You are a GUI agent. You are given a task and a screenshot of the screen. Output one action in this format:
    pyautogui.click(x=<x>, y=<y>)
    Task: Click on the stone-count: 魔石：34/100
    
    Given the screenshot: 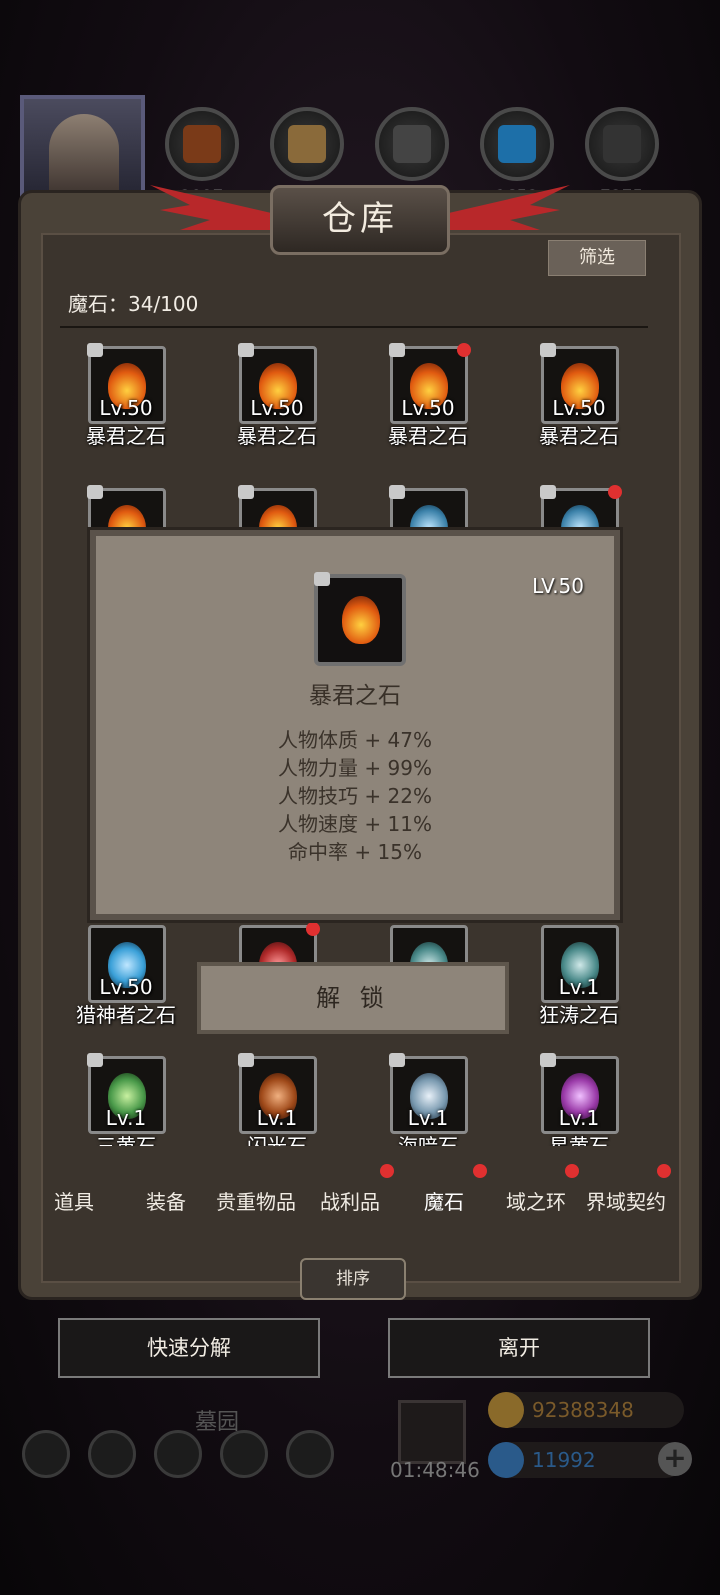 What is the action you would take?
    pyautogui.click(x=133, y=304)
    